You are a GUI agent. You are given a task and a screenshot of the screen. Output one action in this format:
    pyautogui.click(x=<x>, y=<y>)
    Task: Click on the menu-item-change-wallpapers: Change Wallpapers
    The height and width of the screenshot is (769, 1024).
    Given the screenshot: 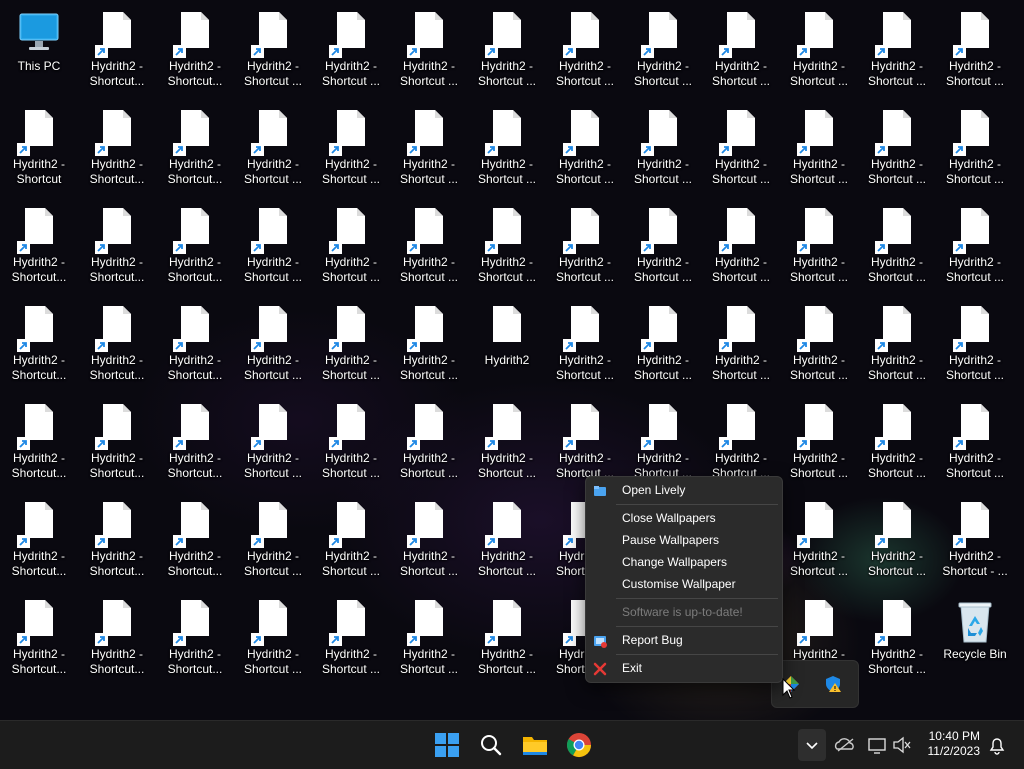 What is the action you would take?
    pyautogui.click(x=684, y=562)
    